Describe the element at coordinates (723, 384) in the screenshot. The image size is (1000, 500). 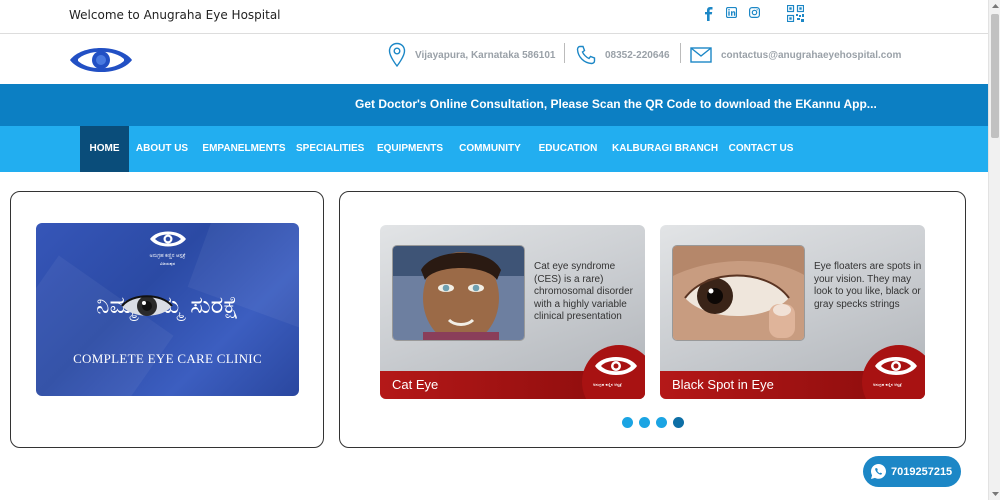
I see `slide-title: Black Spot in Eye` at that location.